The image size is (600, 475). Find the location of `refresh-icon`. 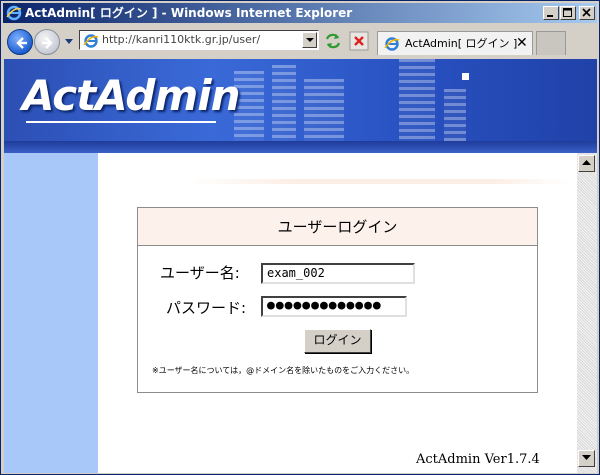

refresh-icon is located at coordinates (333, 41).